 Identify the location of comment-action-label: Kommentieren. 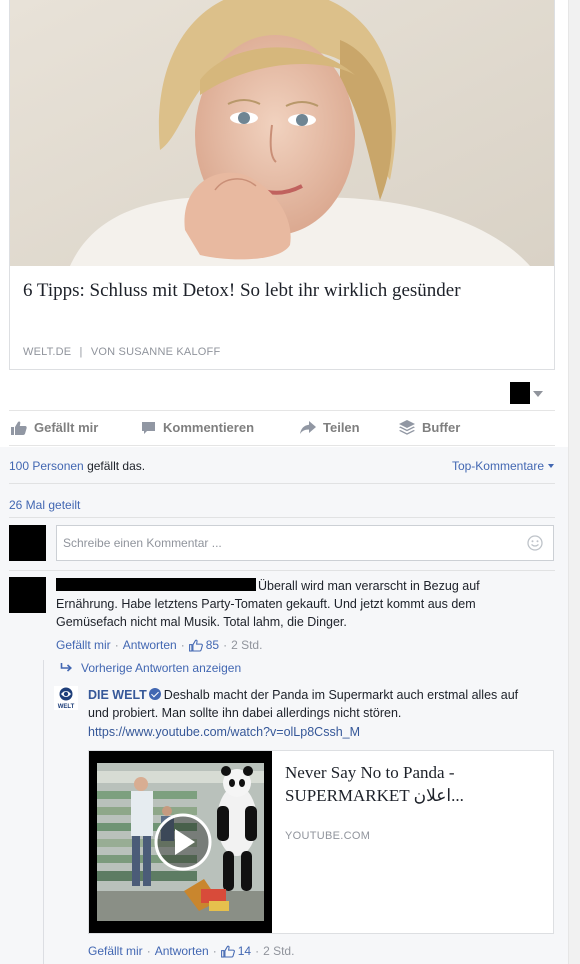
(209, 427).